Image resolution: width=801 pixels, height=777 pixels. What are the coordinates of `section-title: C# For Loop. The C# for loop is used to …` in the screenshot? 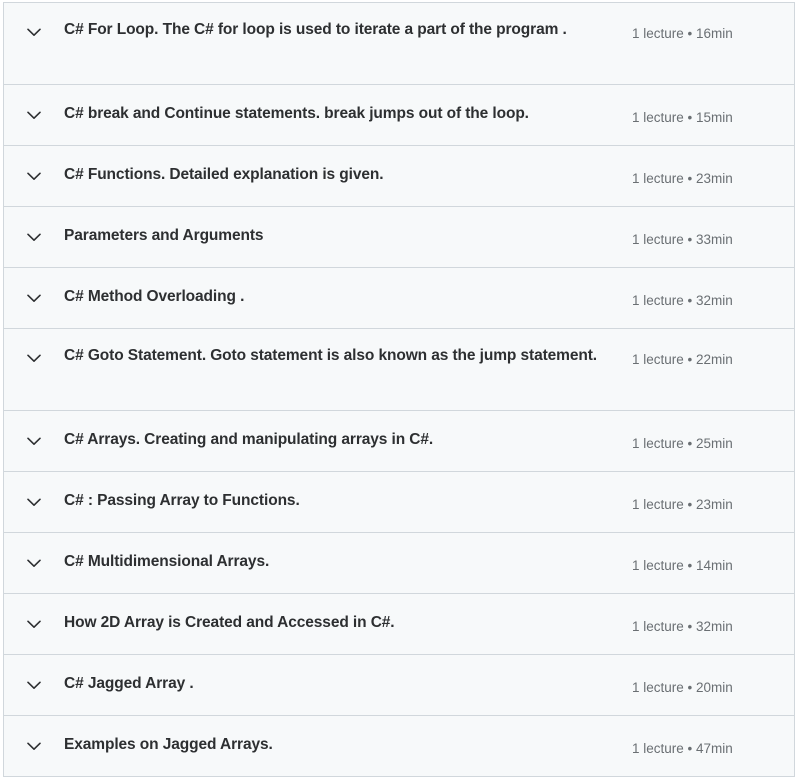 It's located at (315, 29).